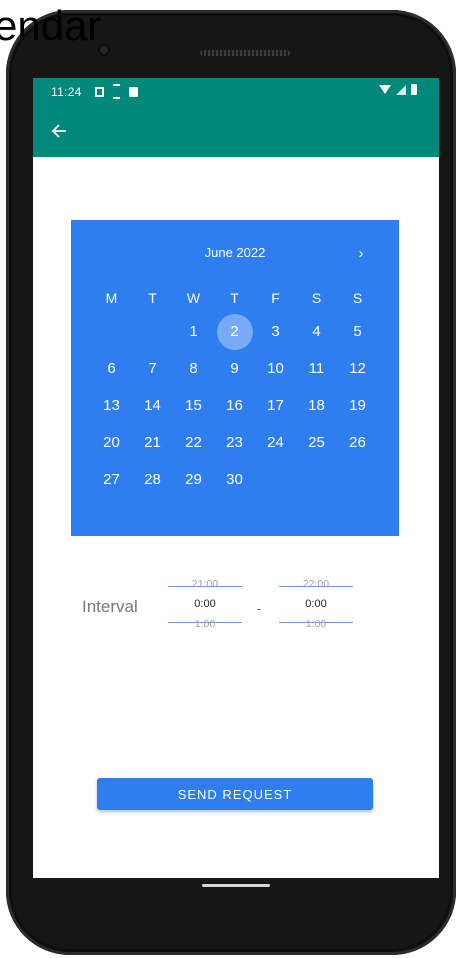  I want to click on picker-divider, so click(205, 586).